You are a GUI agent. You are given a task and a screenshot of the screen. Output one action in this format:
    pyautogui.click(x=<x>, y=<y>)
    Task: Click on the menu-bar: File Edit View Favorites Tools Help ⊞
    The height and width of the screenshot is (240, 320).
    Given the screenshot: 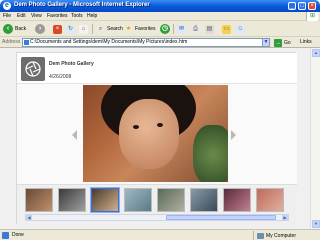 What is the action you would take?
    pyautogui.click(x=160, y=16)
    